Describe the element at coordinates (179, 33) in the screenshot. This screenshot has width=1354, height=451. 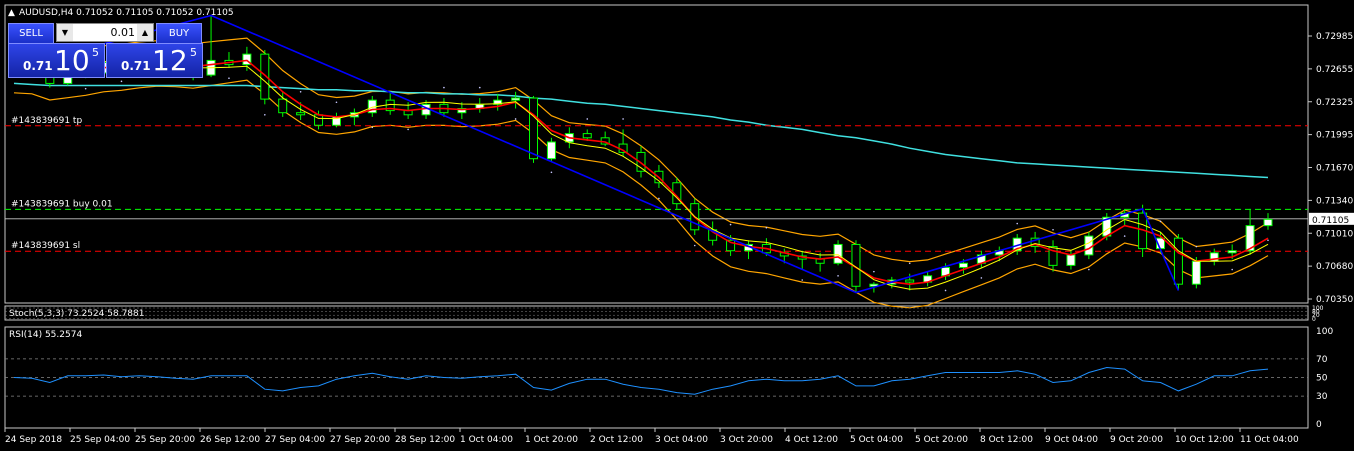
I see `buy-button: BUY` at that location.